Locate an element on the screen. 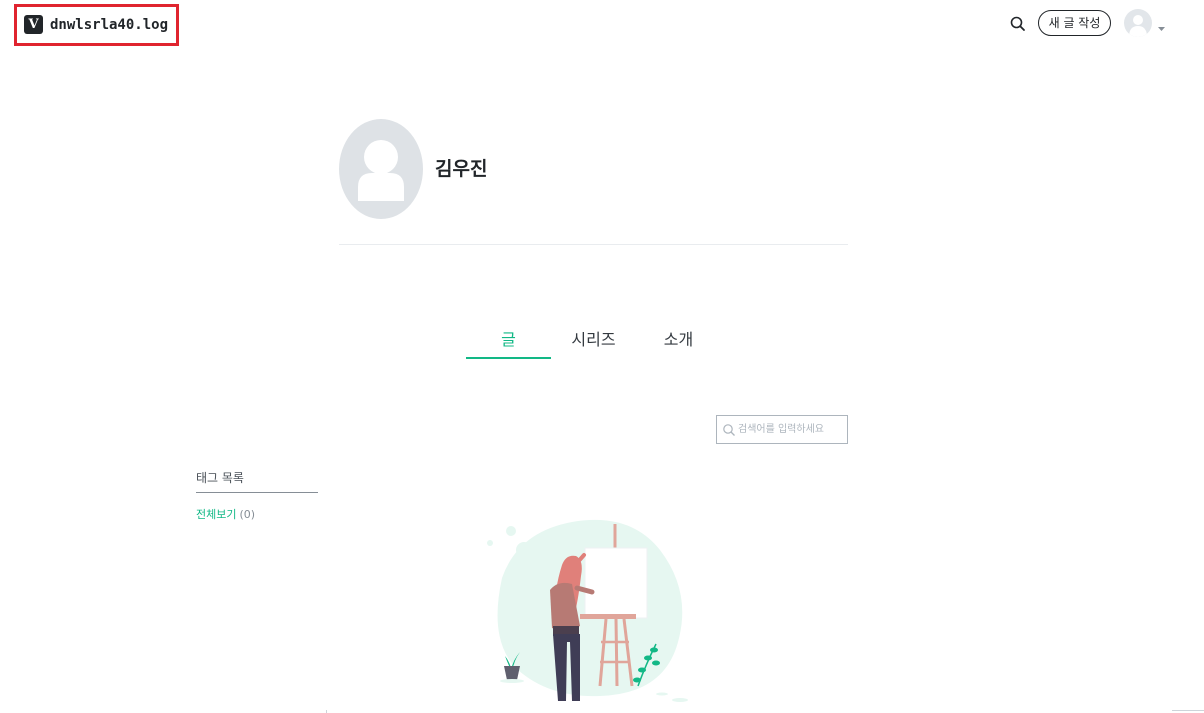 The height and width of the screenshot is (713, 1204). blog-title-link: V dnwlsrla40.log is located at coordinates (96, 25).